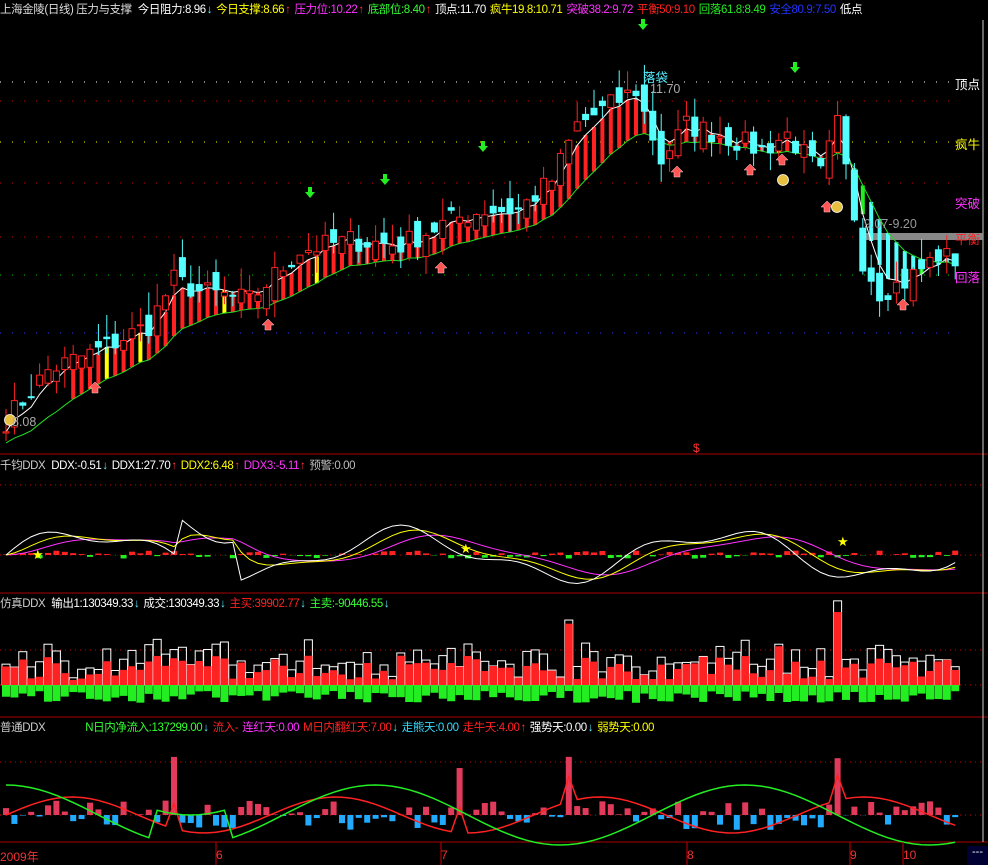  I want to click on header-item: 走牛天:4.00↑, so click(495, 728).